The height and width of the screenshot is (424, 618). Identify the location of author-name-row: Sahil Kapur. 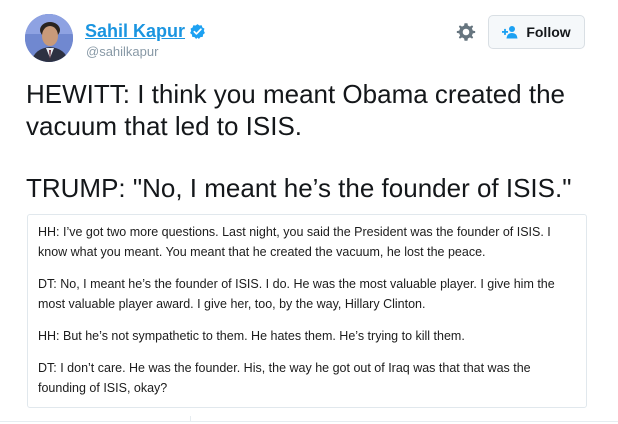
(145, 31).